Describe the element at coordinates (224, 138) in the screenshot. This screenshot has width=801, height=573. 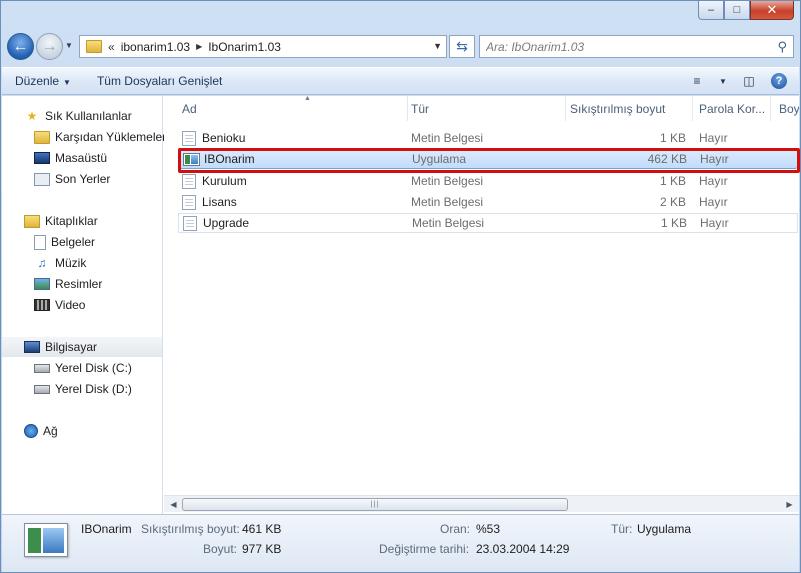
I see `file-name: Benioku` at that location.